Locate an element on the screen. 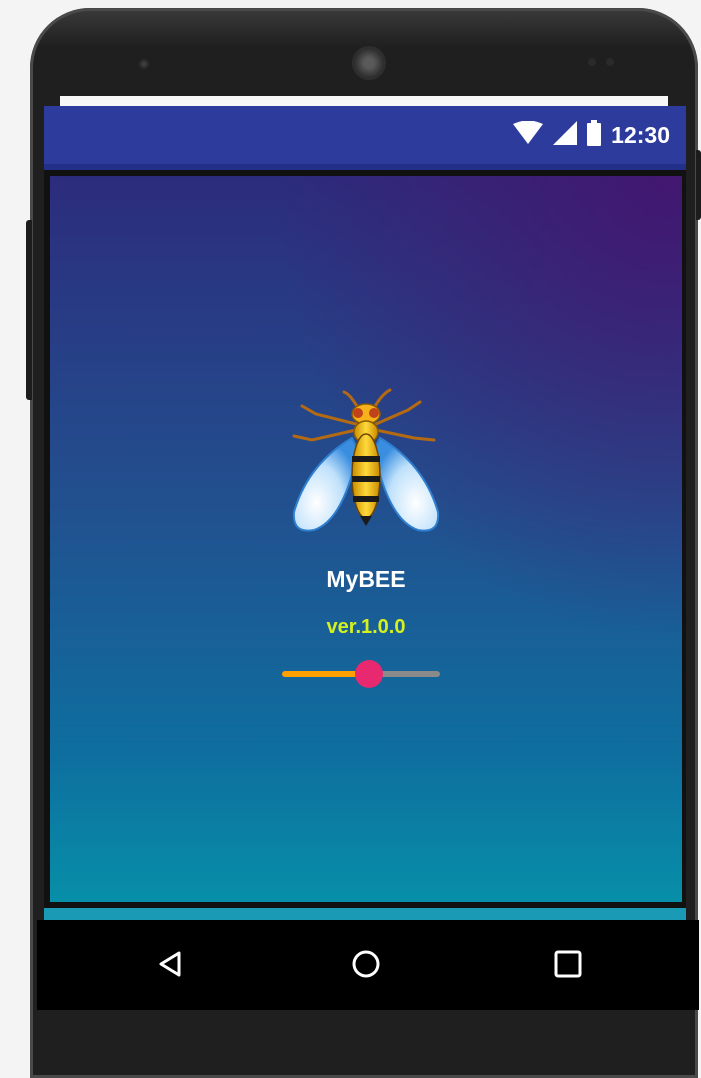 The height and width of the screenshot is (1078, 701). earpiece-speaker is located at coordinates (369, 63).